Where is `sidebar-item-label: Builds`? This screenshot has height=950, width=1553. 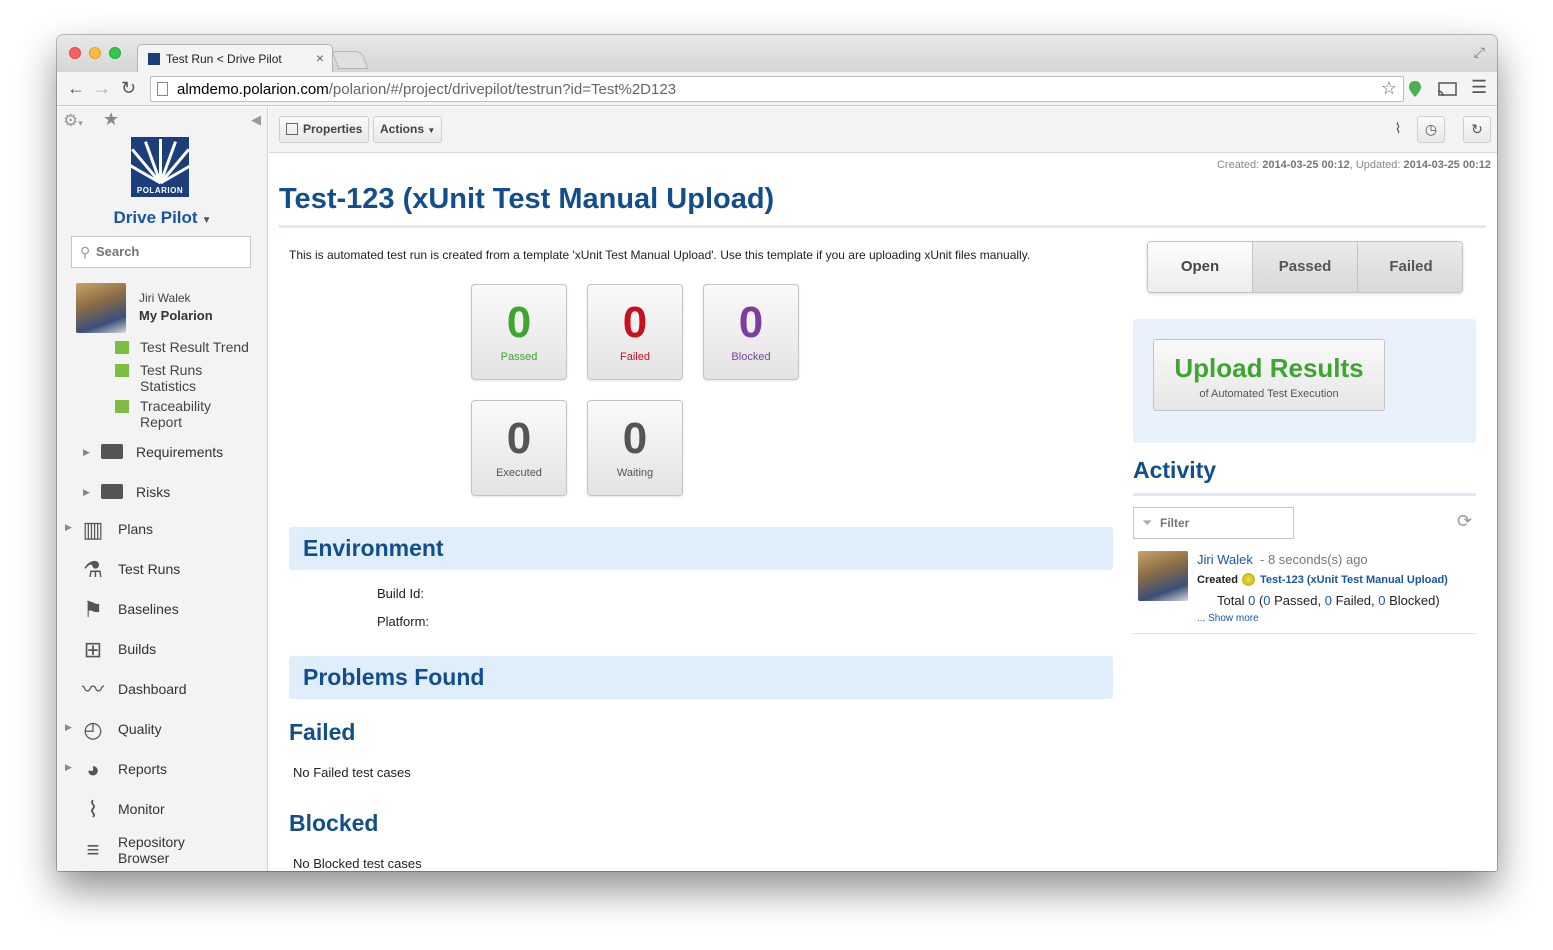
sidebar-item-label: Builds is located at coordinates (137, 649).